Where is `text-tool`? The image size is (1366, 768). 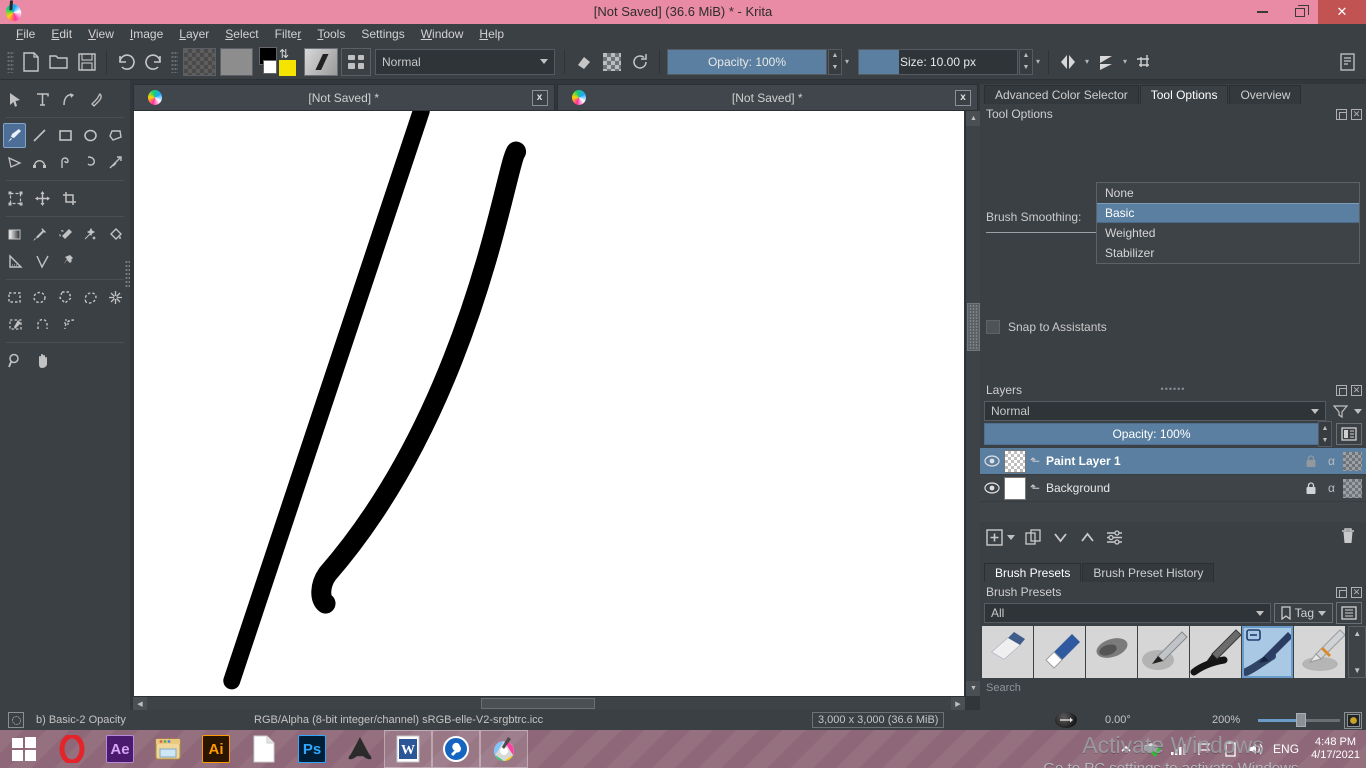 text-tool is located at coordinates (42, 99).